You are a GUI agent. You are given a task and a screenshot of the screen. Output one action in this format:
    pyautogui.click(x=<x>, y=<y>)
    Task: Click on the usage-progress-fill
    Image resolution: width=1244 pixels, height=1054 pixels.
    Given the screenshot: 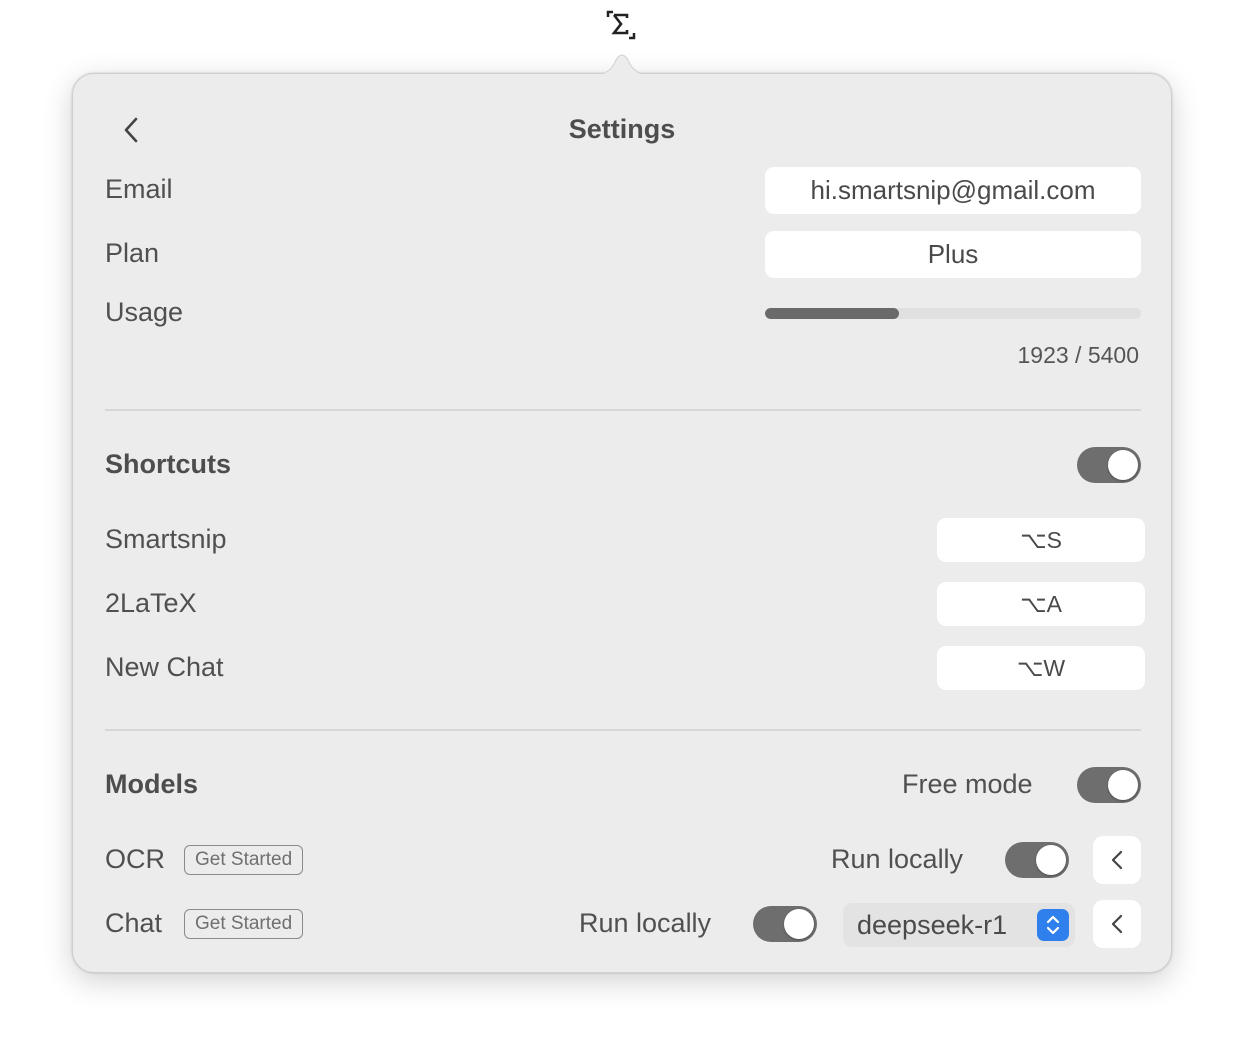 What is the action you would take?
    pyautogui.click(x=832, y=313)
    